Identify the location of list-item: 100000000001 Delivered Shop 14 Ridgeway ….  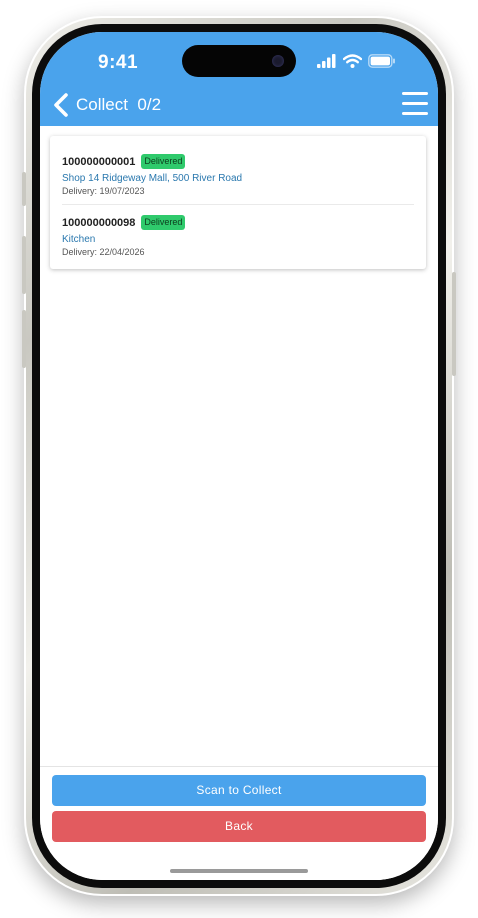
(238, 174).